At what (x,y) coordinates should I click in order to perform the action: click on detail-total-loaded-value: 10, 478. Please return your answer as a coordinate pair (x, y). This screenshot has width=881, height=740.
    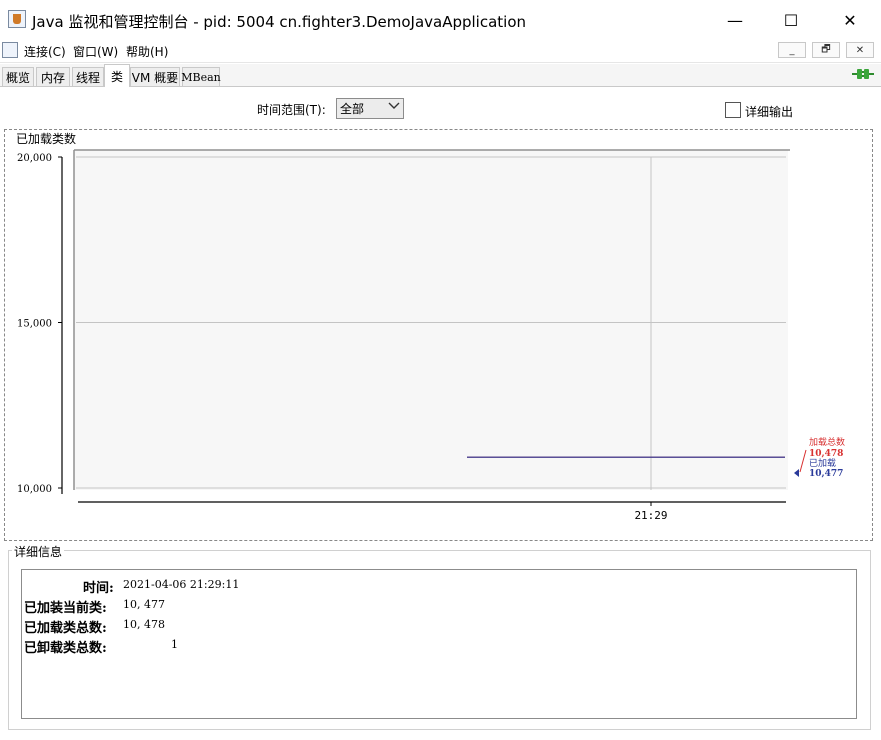
    Looking at the image, I should click on (144, 624).